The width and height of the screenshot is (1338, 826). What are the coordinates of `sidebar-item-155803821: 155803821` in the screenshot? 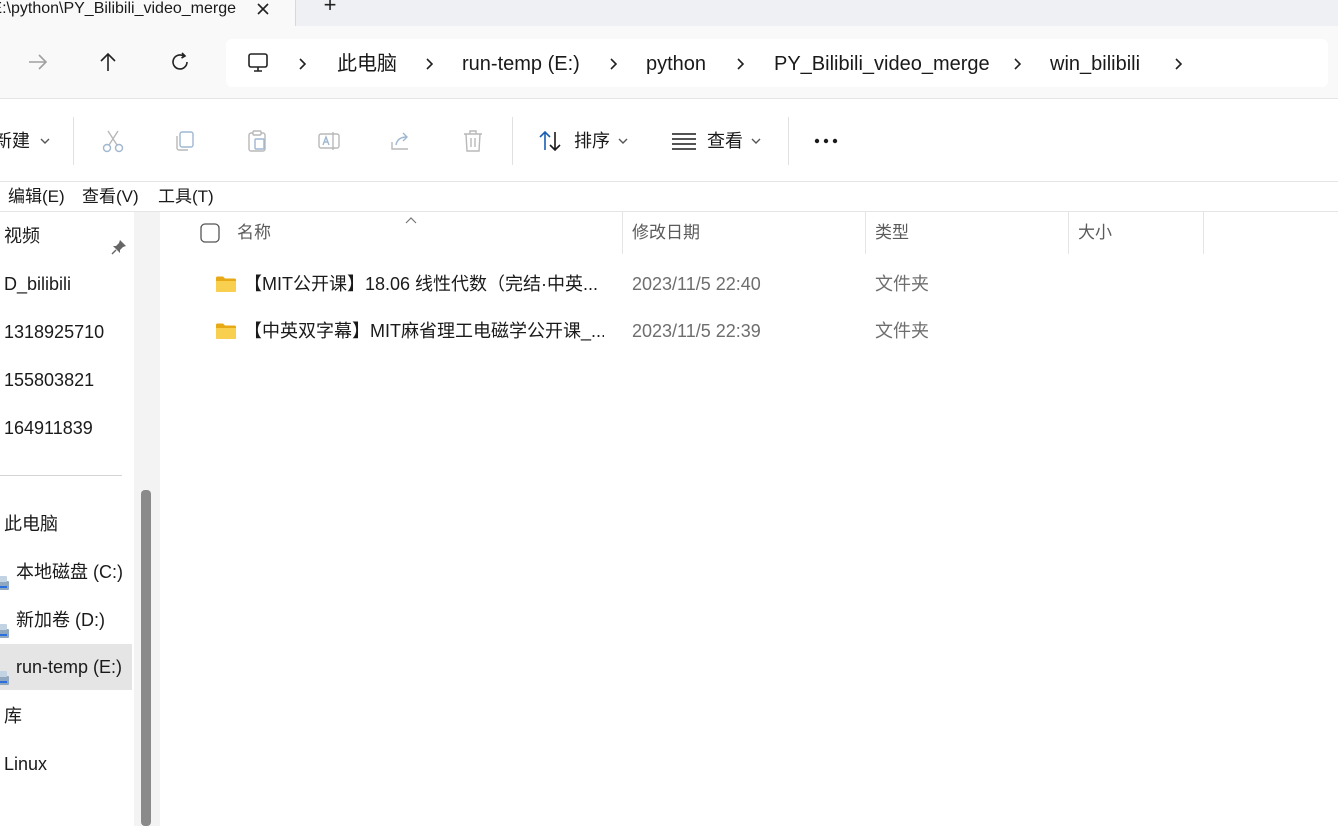 It's located at (66, 380).